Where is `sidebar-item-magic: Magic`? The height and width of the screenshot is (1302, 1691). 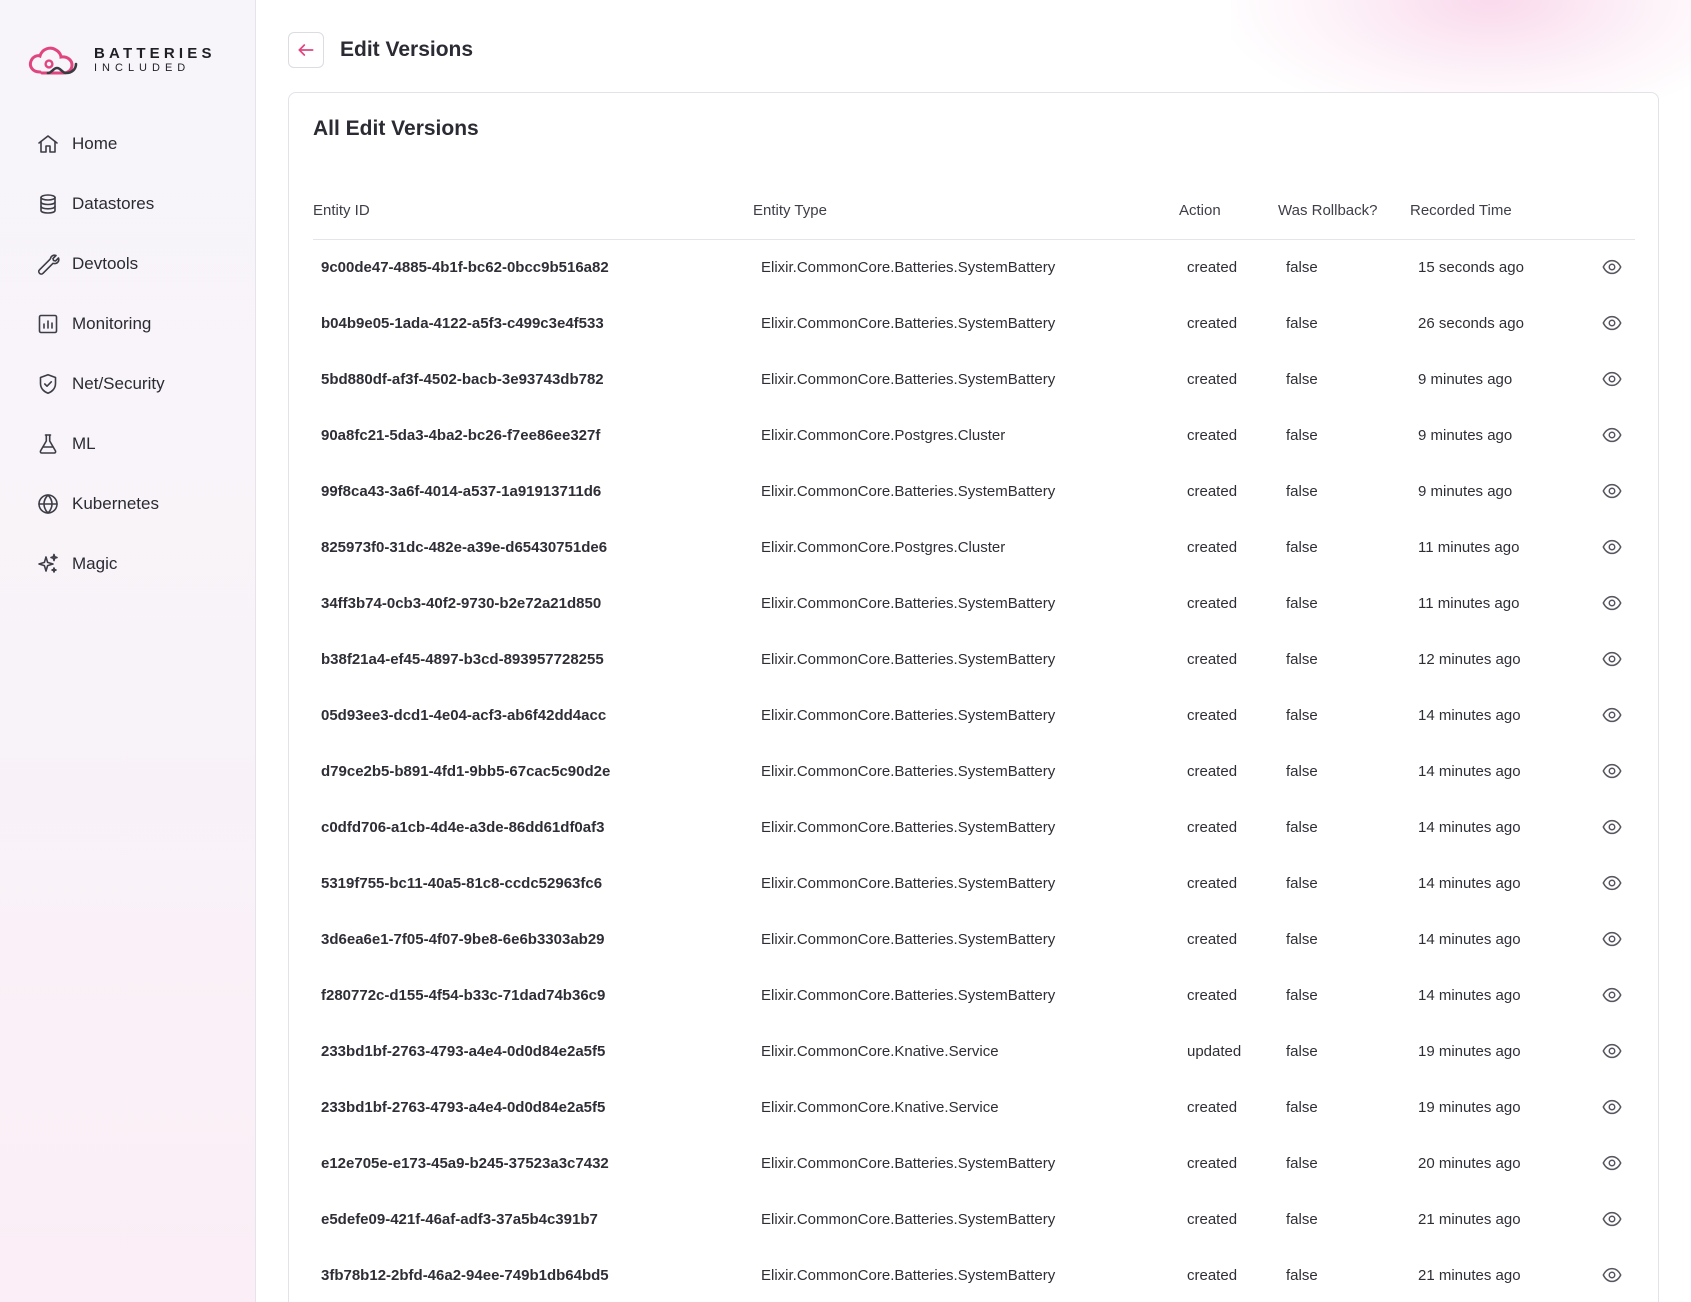
sidebar-item-magic: Magic is located at coordinates (100, 564).